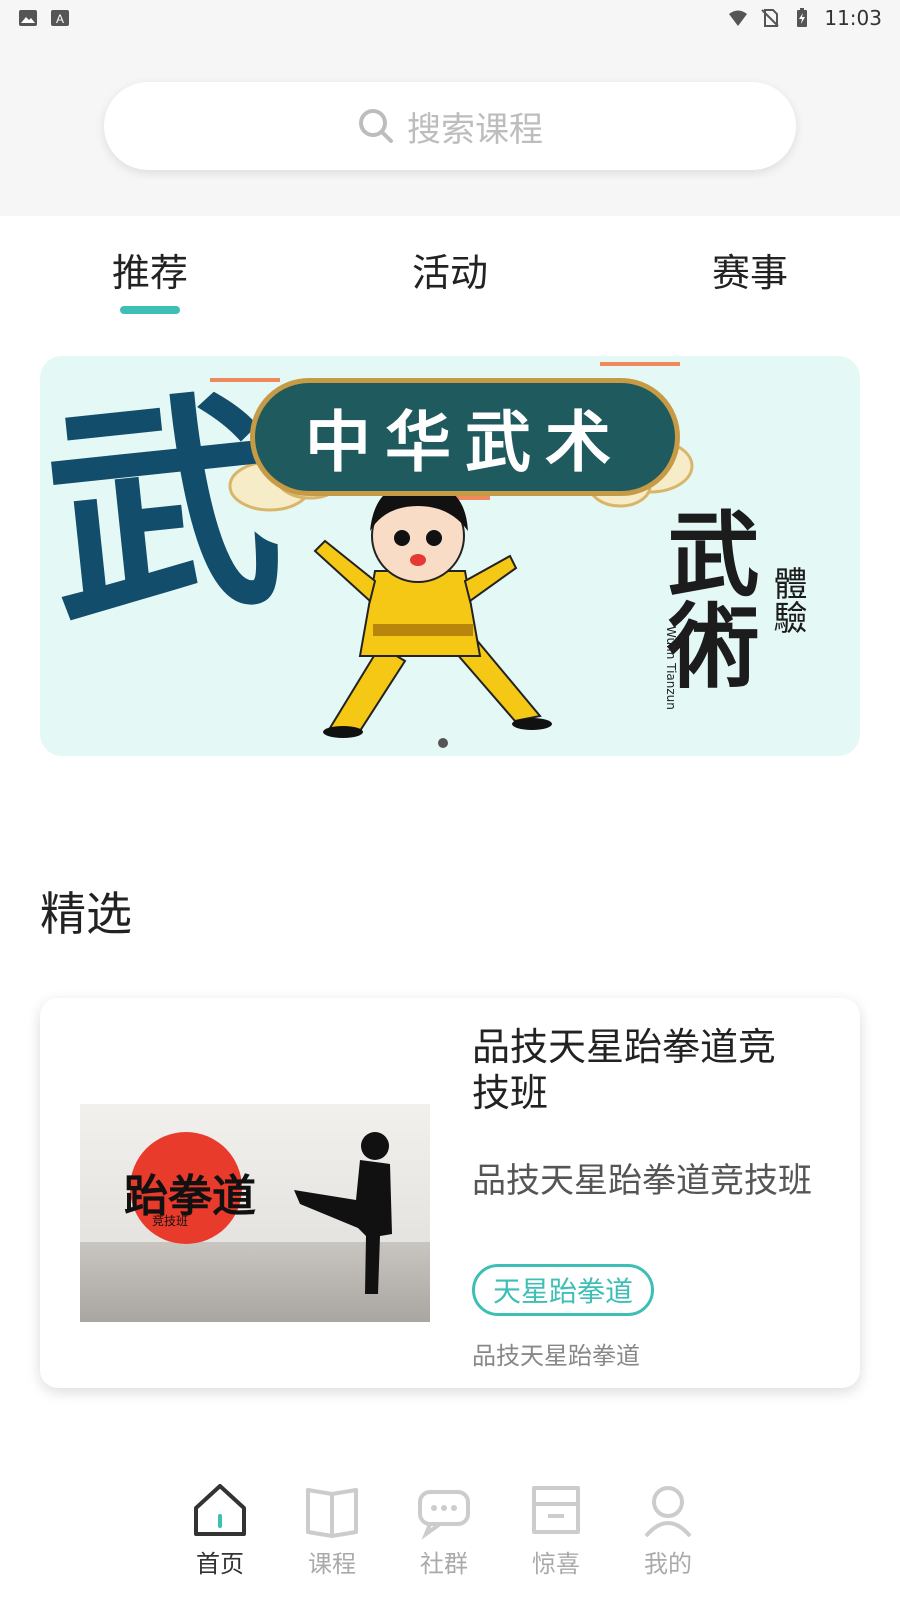  Describe the element at coordinates (738, 18) in the screenshot. I see `wifi-icon` at that location.